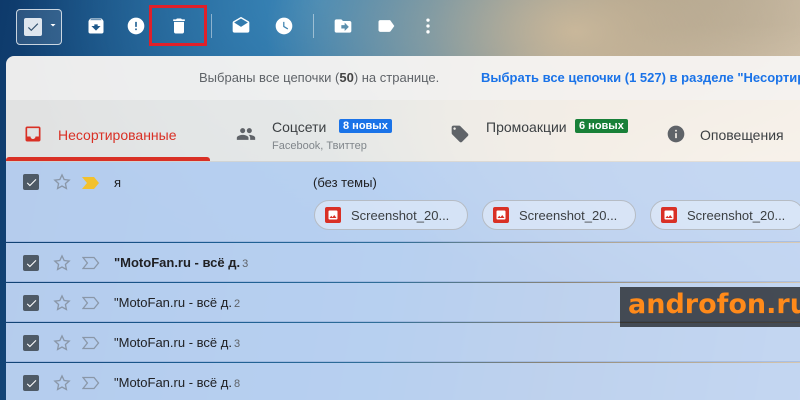  What do you see at coordinates (246, 134) in the screenshot?
I see `people-icon` at bounding box center [246, 134].